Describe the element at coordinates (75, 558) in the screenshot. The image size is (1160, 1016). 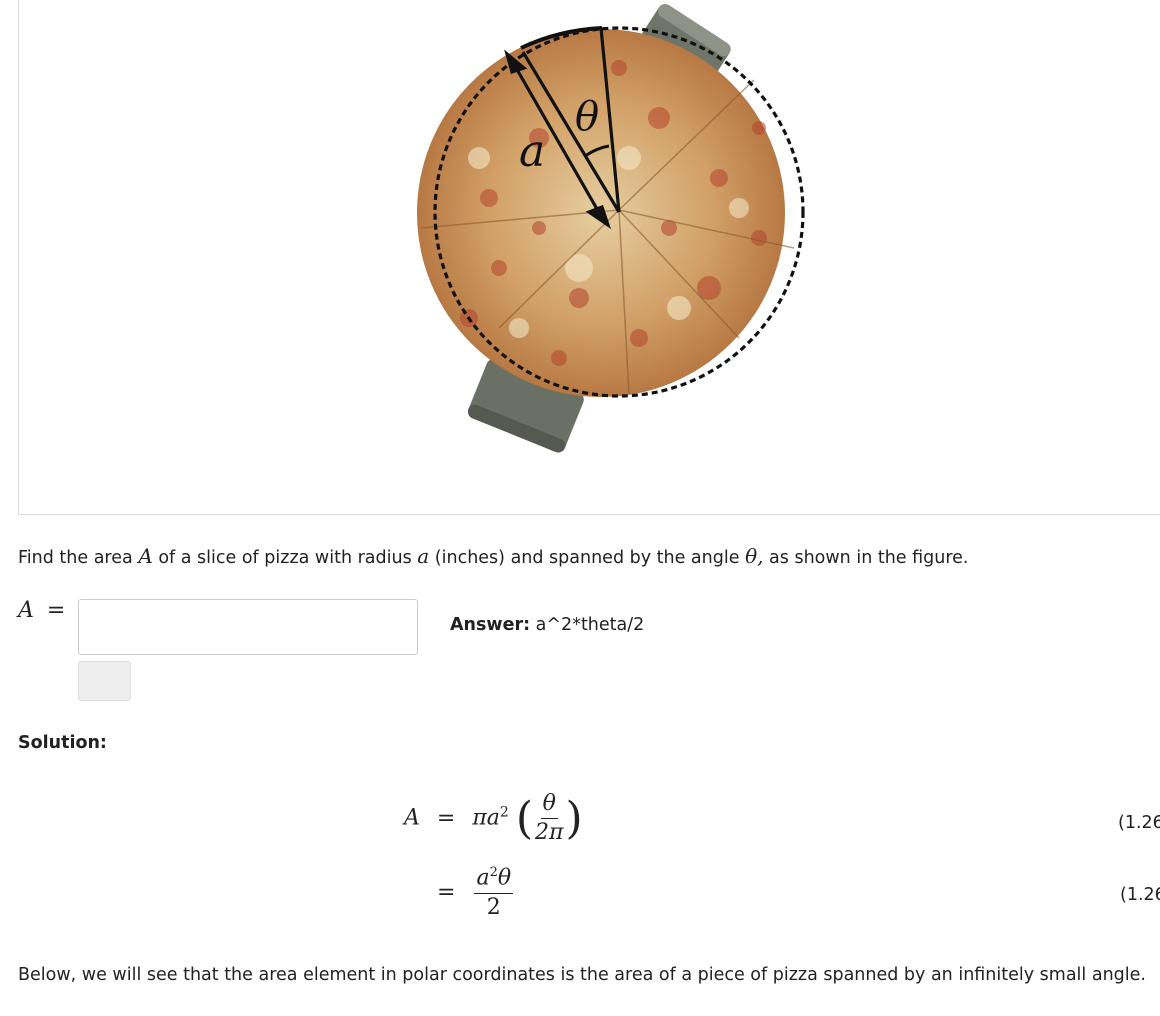
I see `question-part-1: Find the area` at that location.